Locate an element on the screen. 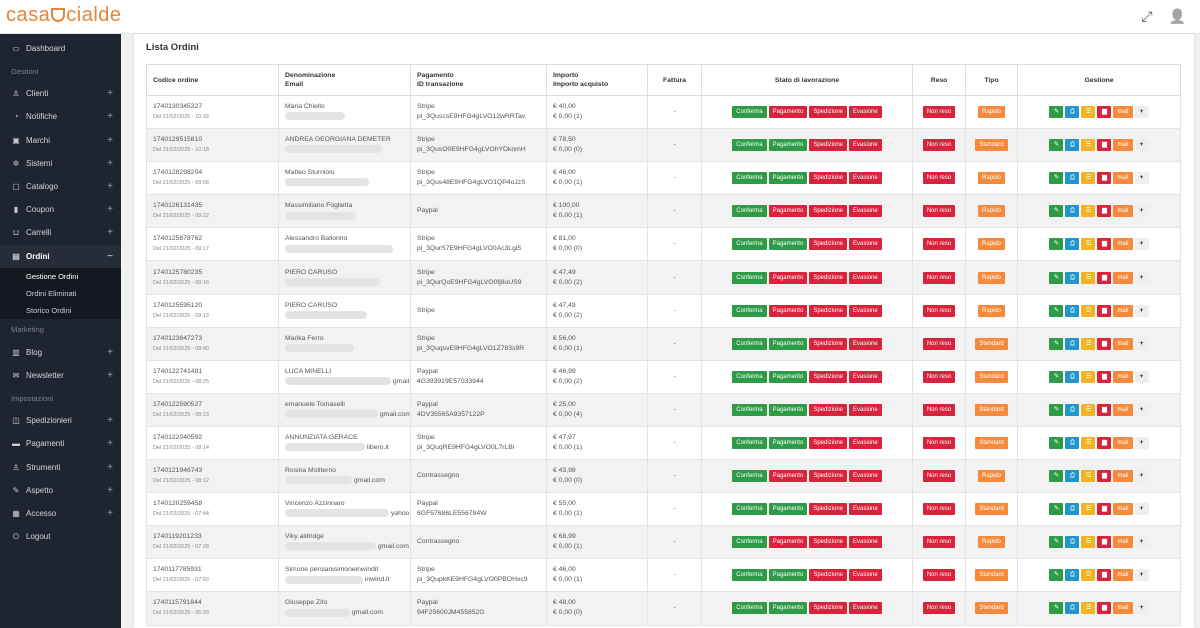 The image size is (1200, 628). header-denominazione: Denominazione Email is located at coordinates (344, 80).